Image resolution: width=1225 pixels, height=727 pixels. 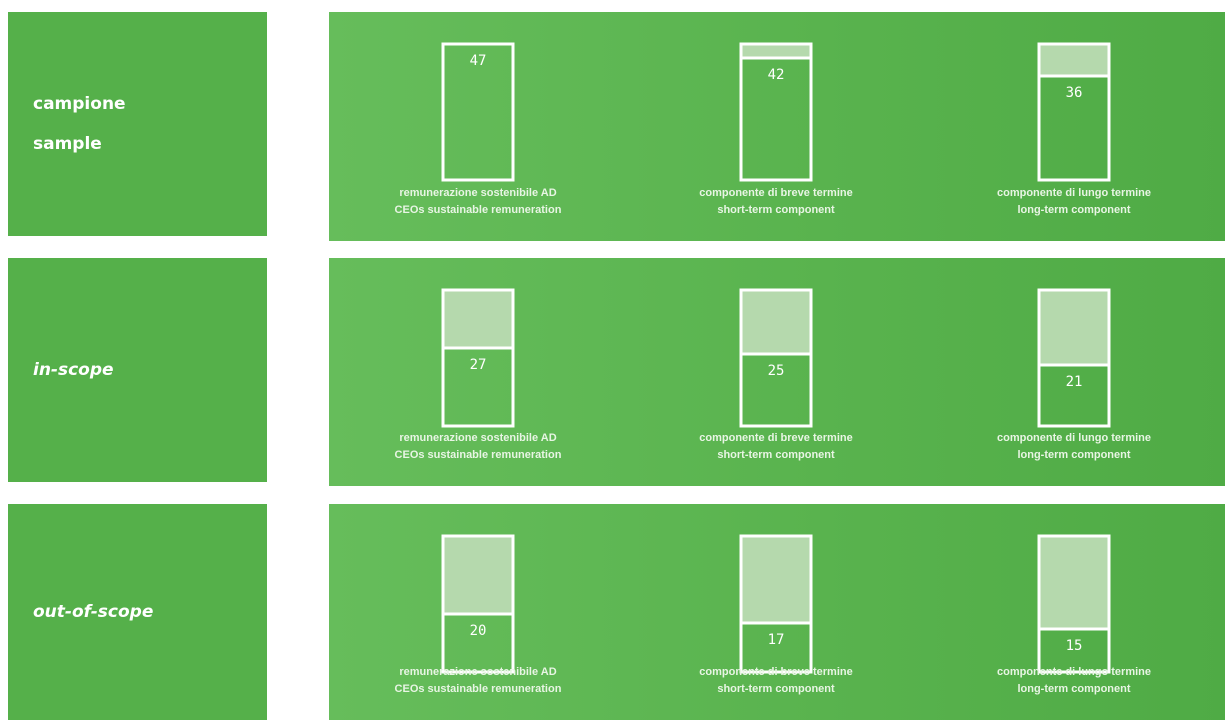 What do you see at coordinates (776, 112) in the screenshot?
I see `bar-outline` at bounding box center [776, 112].